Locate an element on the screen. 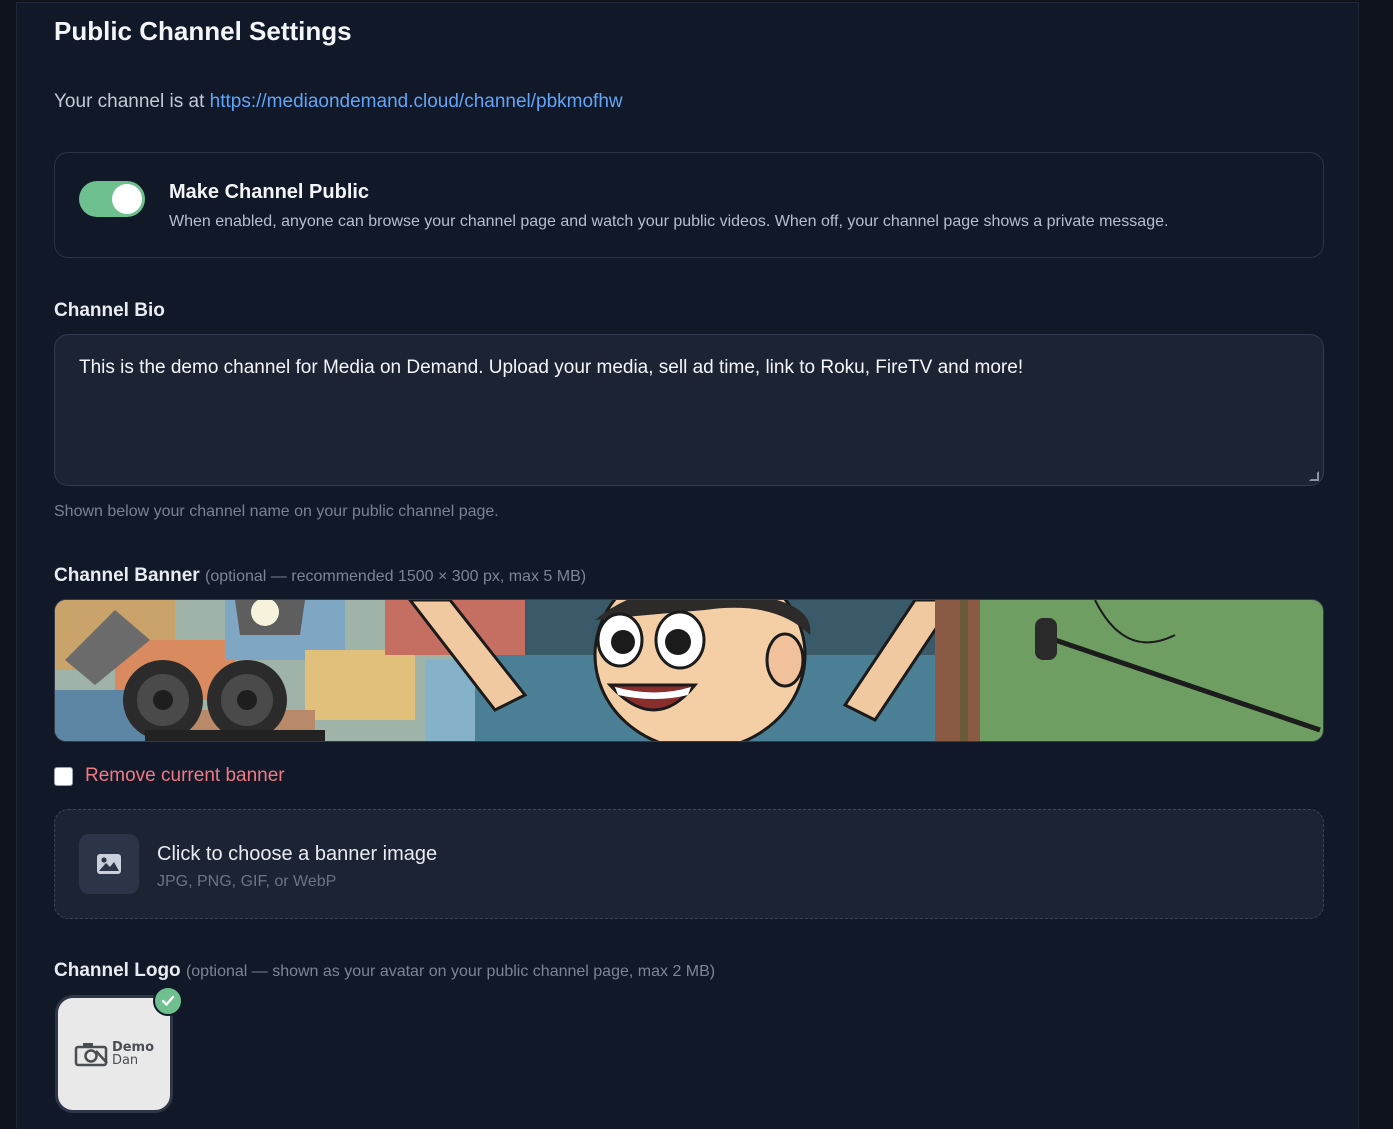 This screenshot has height=1129, width=1393. remove-banner-label: Remove current banner is located at coordinates (185, 776).